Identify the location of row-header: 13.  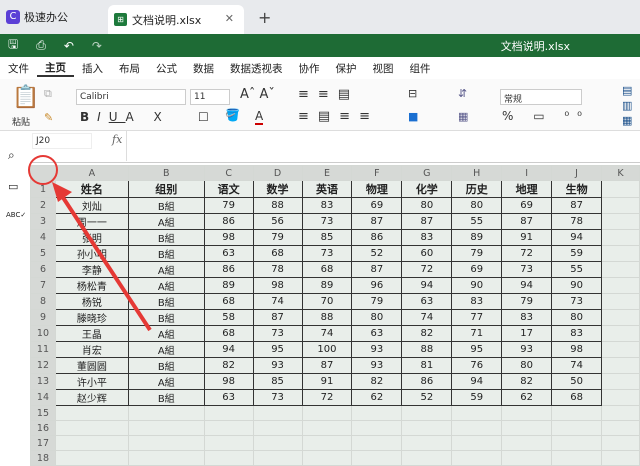
(43, 381).